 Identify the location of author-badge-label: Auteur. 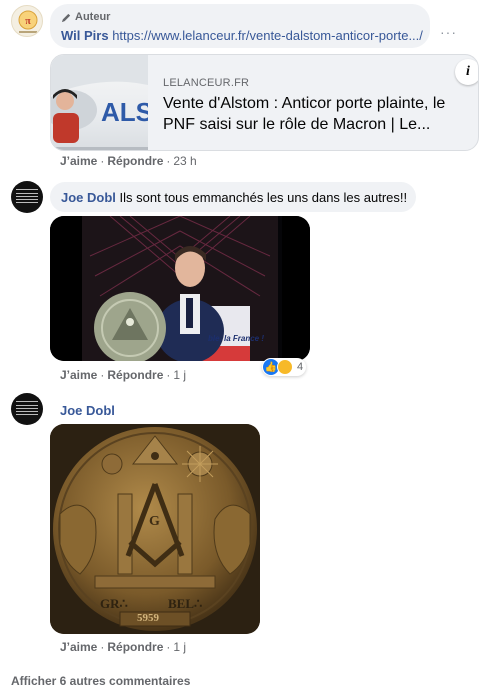
(93, 17).